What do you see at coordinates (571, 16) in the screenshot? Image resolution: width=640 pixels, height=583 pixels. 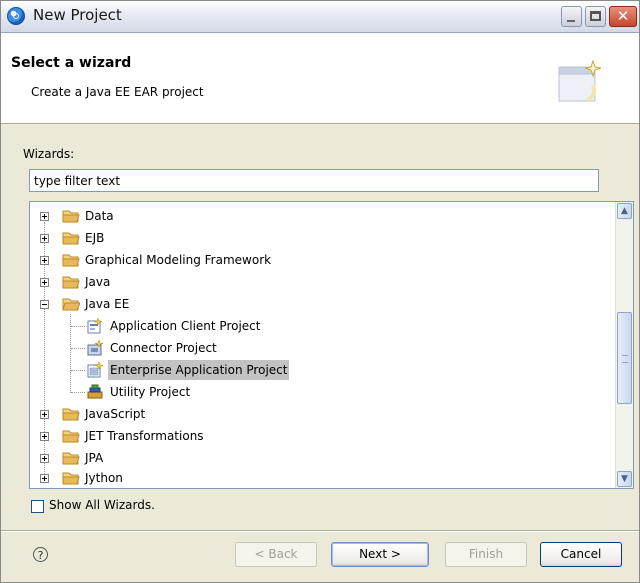 I see `minimize-button` at bounding box center [571, 16].